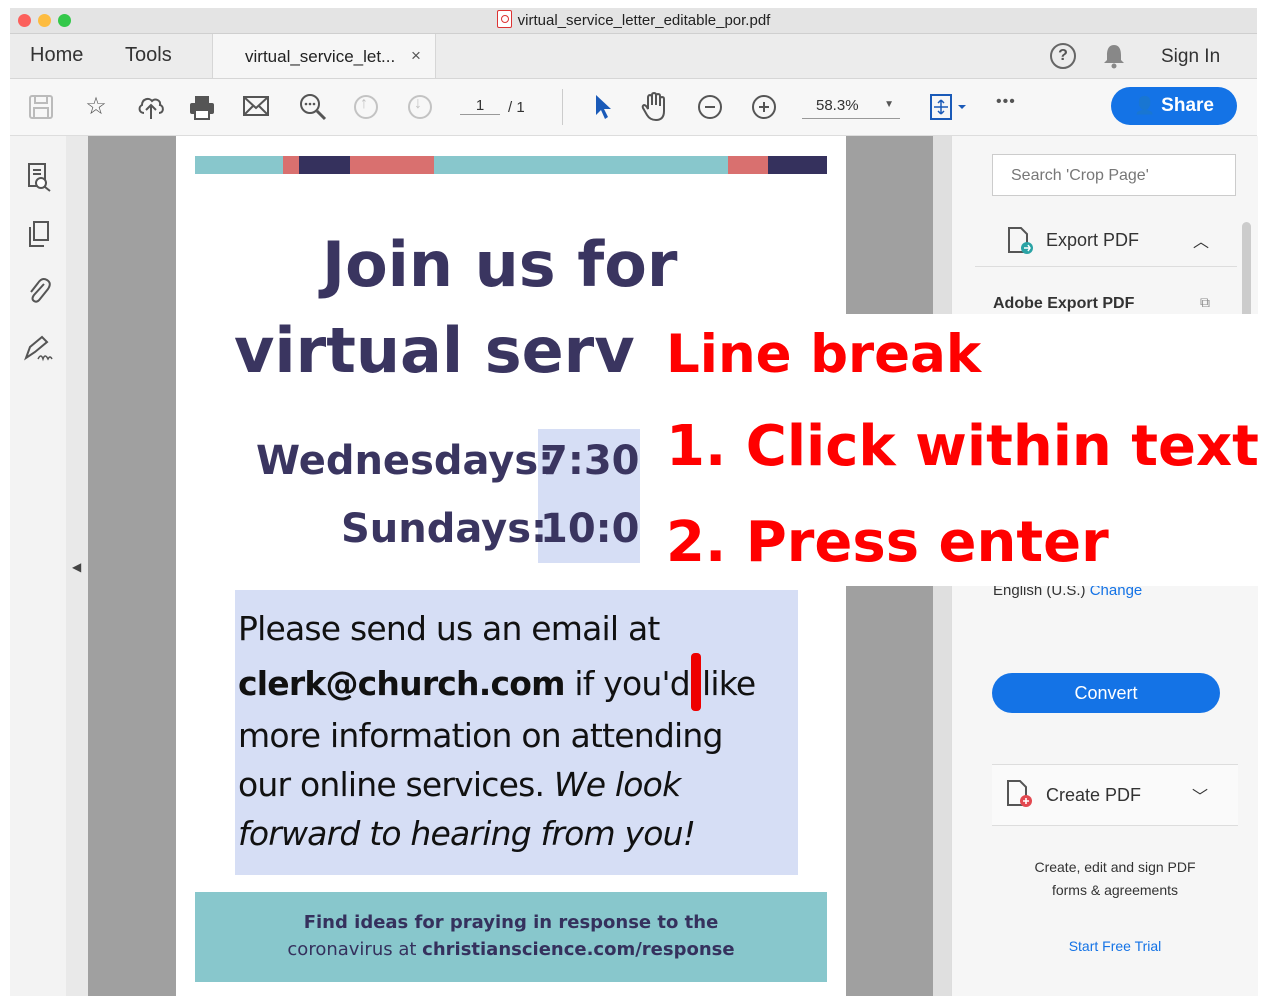 The height and width of the screenshot is (996, 1264). Describe the element at coordinates (396, 784) in the screenshot. I see `paragraph-fragment: our online services.` at that location.